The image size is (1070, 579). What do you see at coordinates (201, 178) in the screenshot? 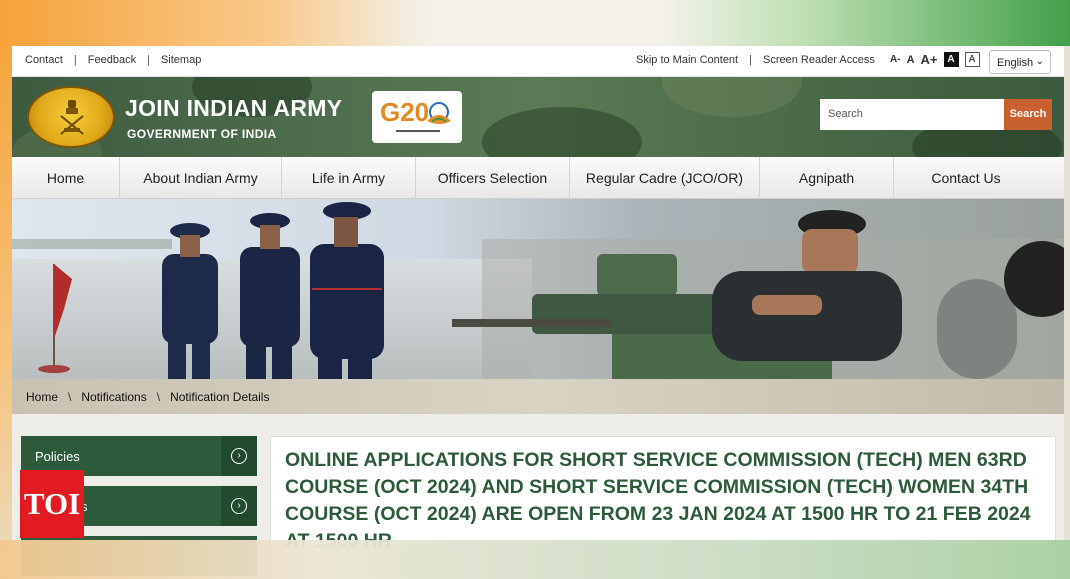
I see `nav-item-about: About Indian Army` at bounding box center [201, 178].